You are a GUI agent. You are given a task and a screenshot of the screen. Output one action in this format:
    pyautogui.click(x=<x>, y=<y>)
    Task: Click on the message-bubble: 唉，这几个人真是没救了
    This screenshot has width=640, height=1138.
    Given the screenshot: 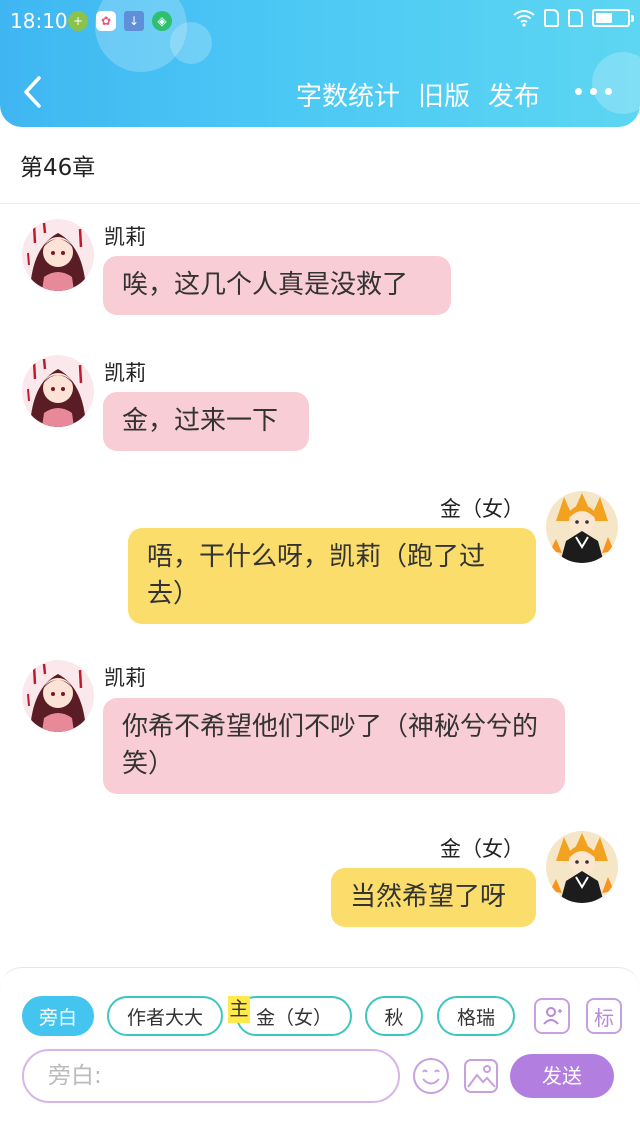 What is the action you would take?
    pyautogui.click(x=277, y=285)
    